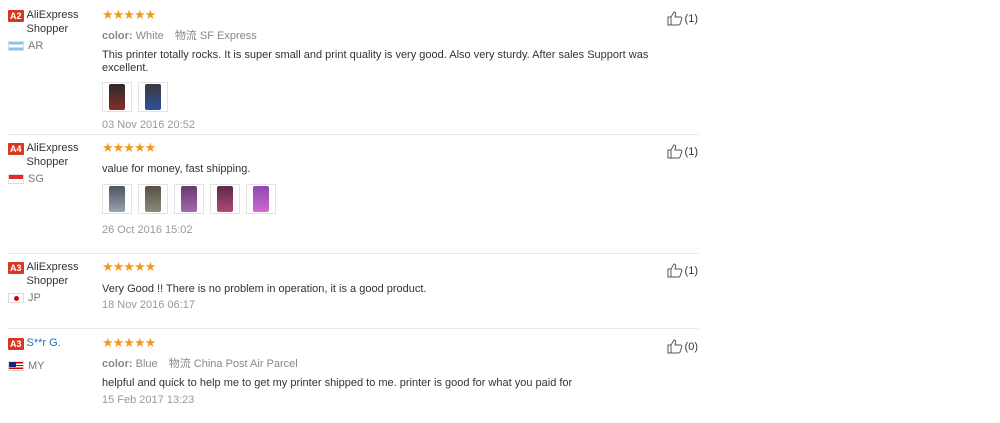 The width and height of the screenshot is (1000, 423). I want to click on reviewer-country: SG, so click(51, 179).